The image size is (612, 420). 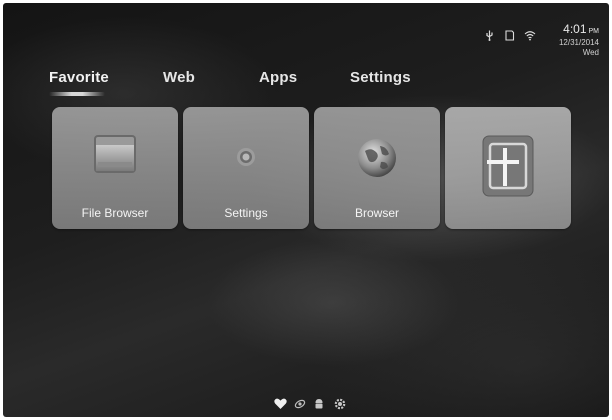 I want to click on add-icon, so click(x=508, y=168).